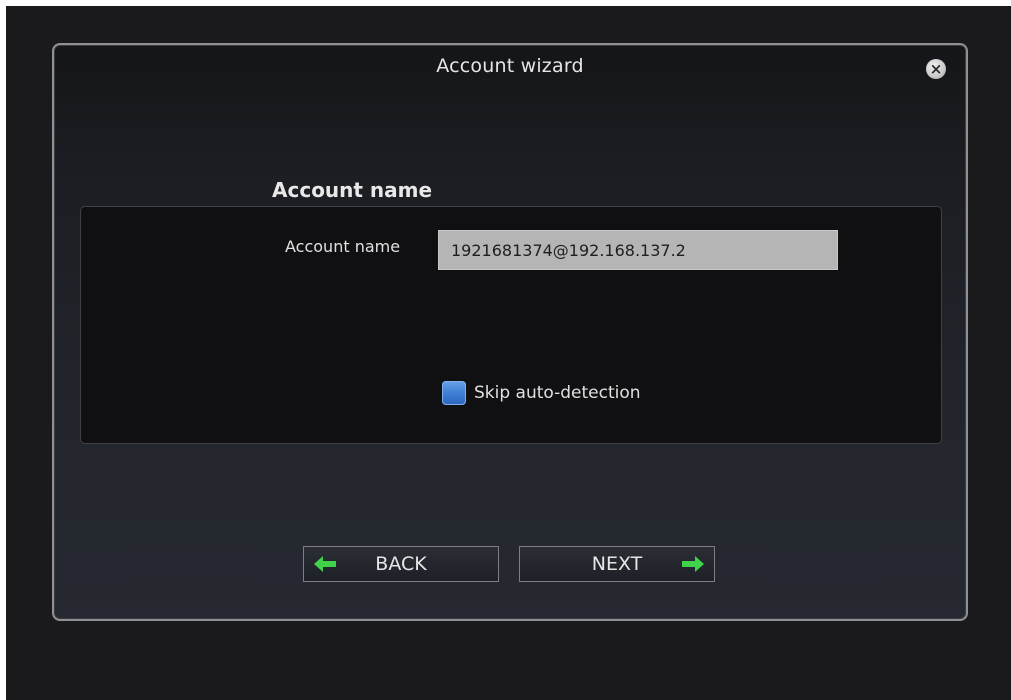 This screenshot has width=1011, height=700. What do you see at coordinates (617, 564) in the screenshot?
I see `next-button: NEXT` at bounding box center [617, 564].